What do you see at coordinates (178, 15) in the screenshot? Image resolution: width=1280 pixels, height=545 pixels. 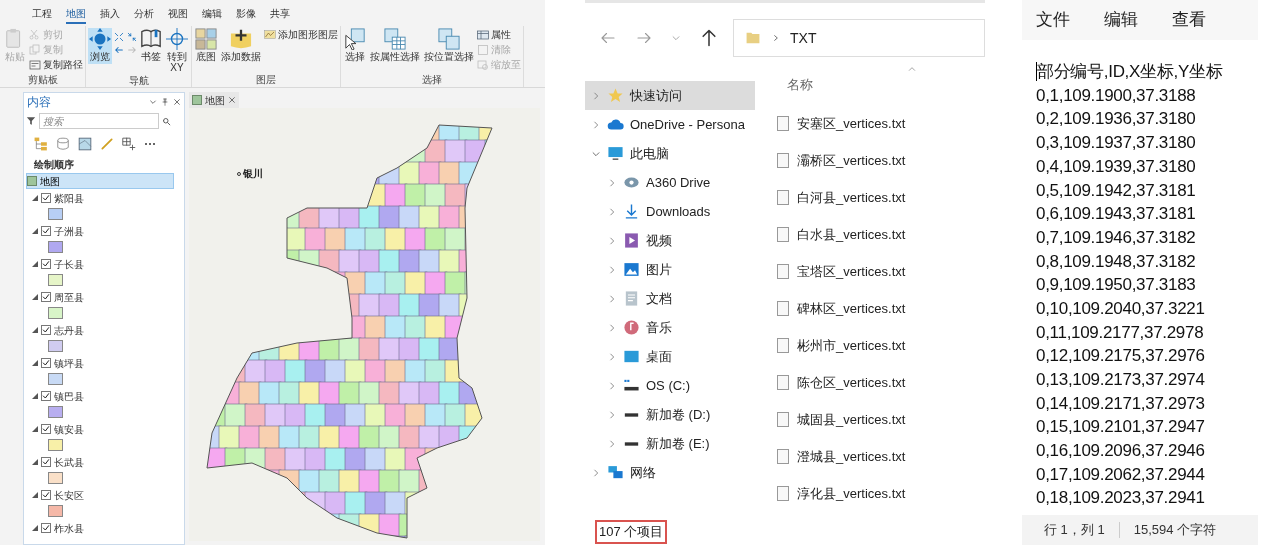 I see `ribbon-tab: 视图` at bounding box center [178, 15].